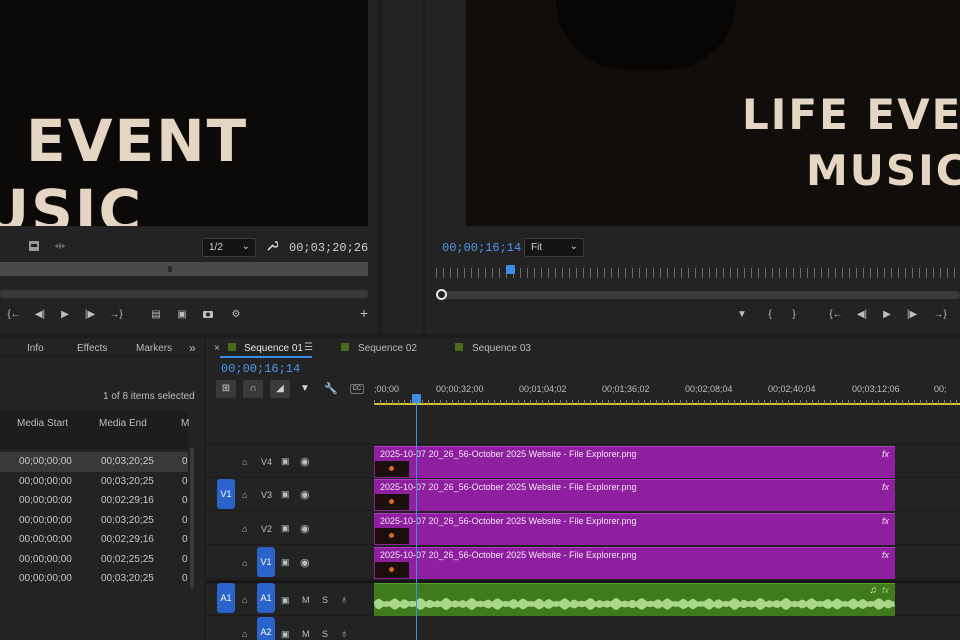 Image resolution: width=960 pixels, height=640 pixels. What do you see at coordinates (226, 494) in the screenshot?
I see `source-patch-v1: V1` at bounding box center [226, 494].